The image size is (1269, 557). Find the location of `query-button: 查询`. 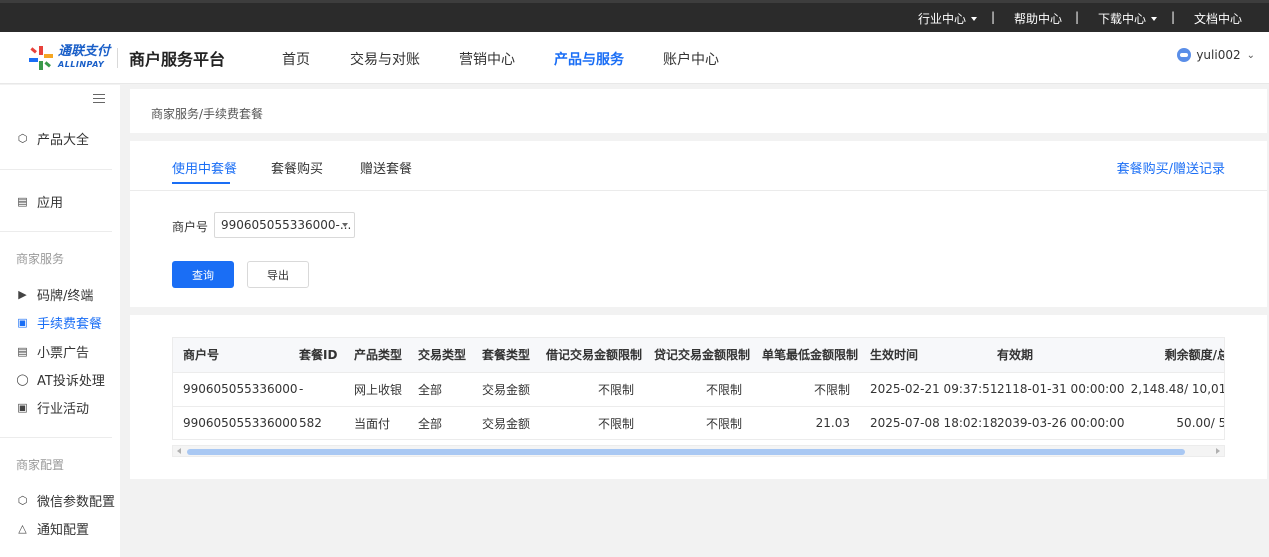

query-button: 查询 is located at coordinates (203, 274).